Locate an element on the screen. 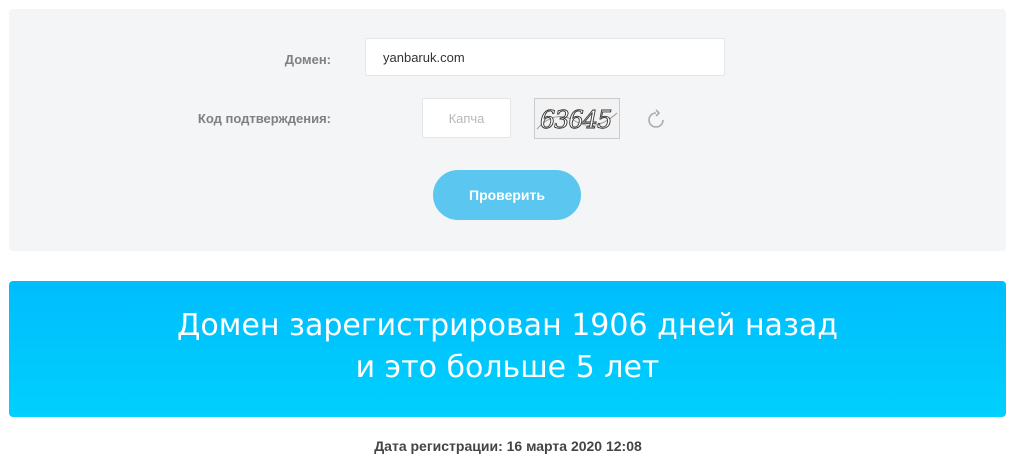  result-line-2: и это больше 5 лет is located at coordinates (507, 367).